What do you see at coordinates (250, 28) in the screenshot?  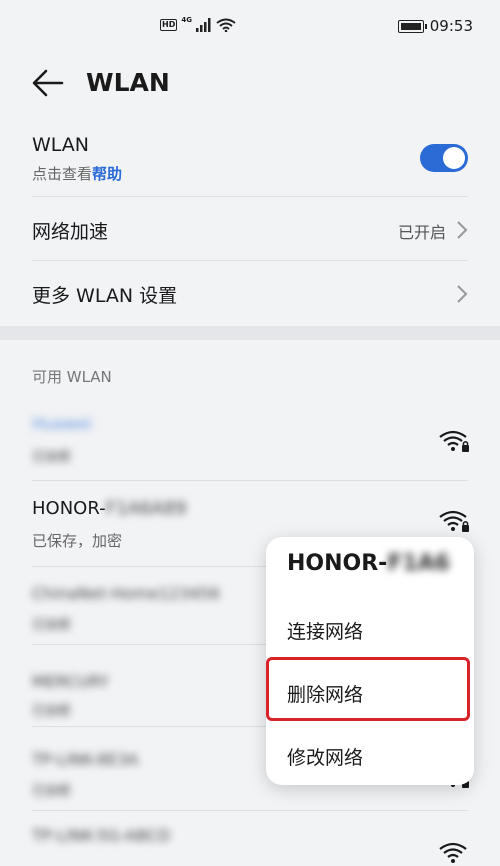 I see `status-bar: HD 4G 09:53` at bounding box center [250, 28].